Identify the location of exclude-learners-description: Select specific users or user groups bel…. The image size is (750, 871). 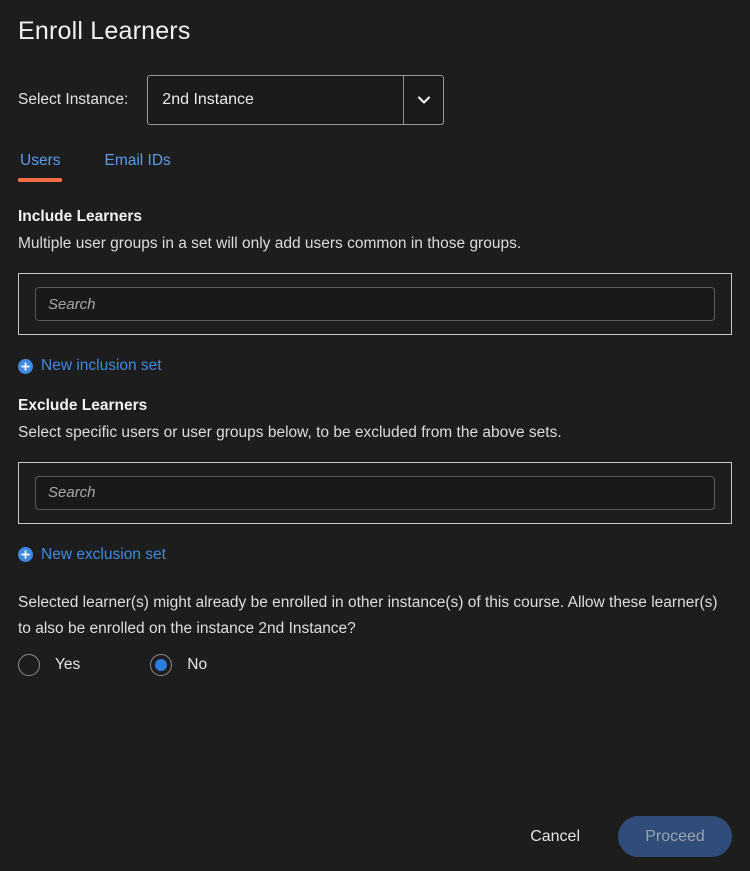
(290, 432).